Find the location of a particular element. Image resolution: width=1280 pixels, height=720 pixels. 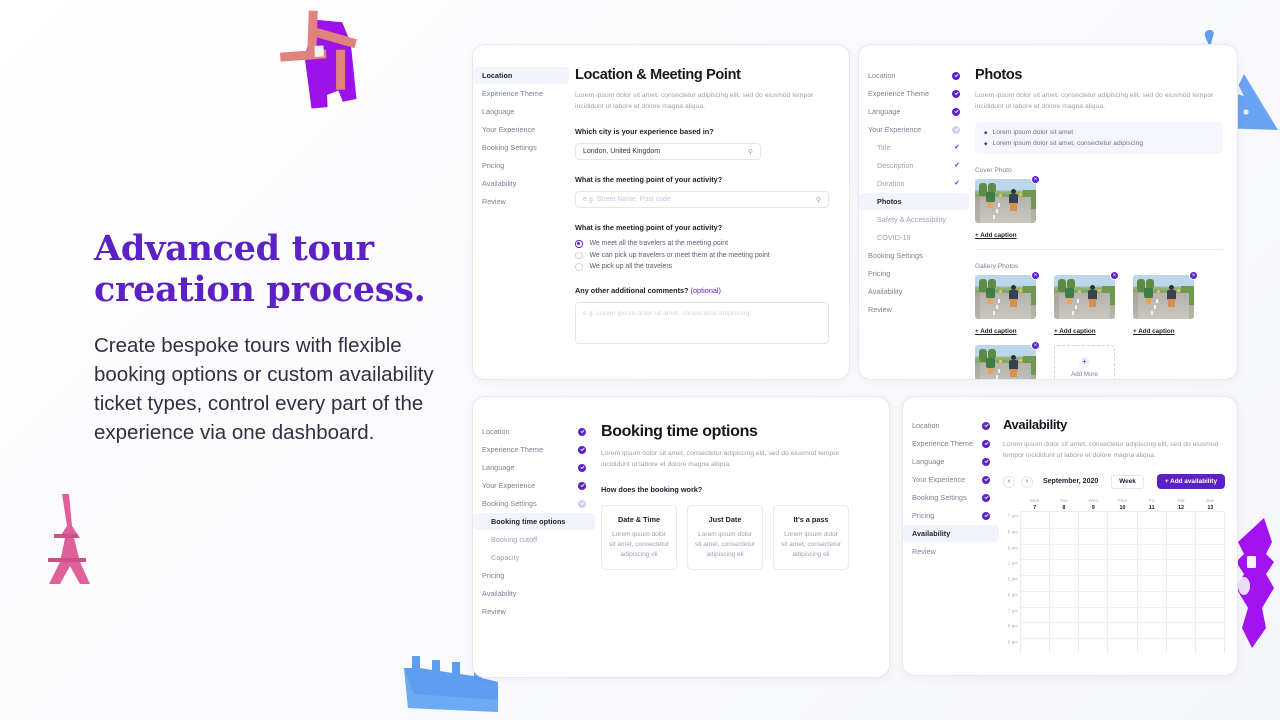

sidebar-item-booking-time-options: Booking time options is located at coordinates (534, 521).